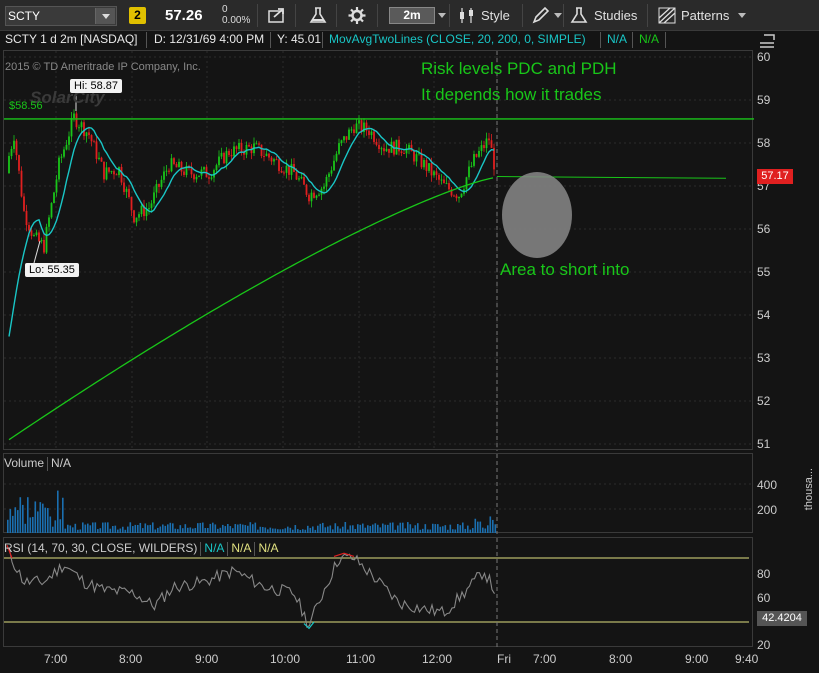 The width and height of the screenshot is (819, 673). I want to click on symbol-selector, so click(61, 16).